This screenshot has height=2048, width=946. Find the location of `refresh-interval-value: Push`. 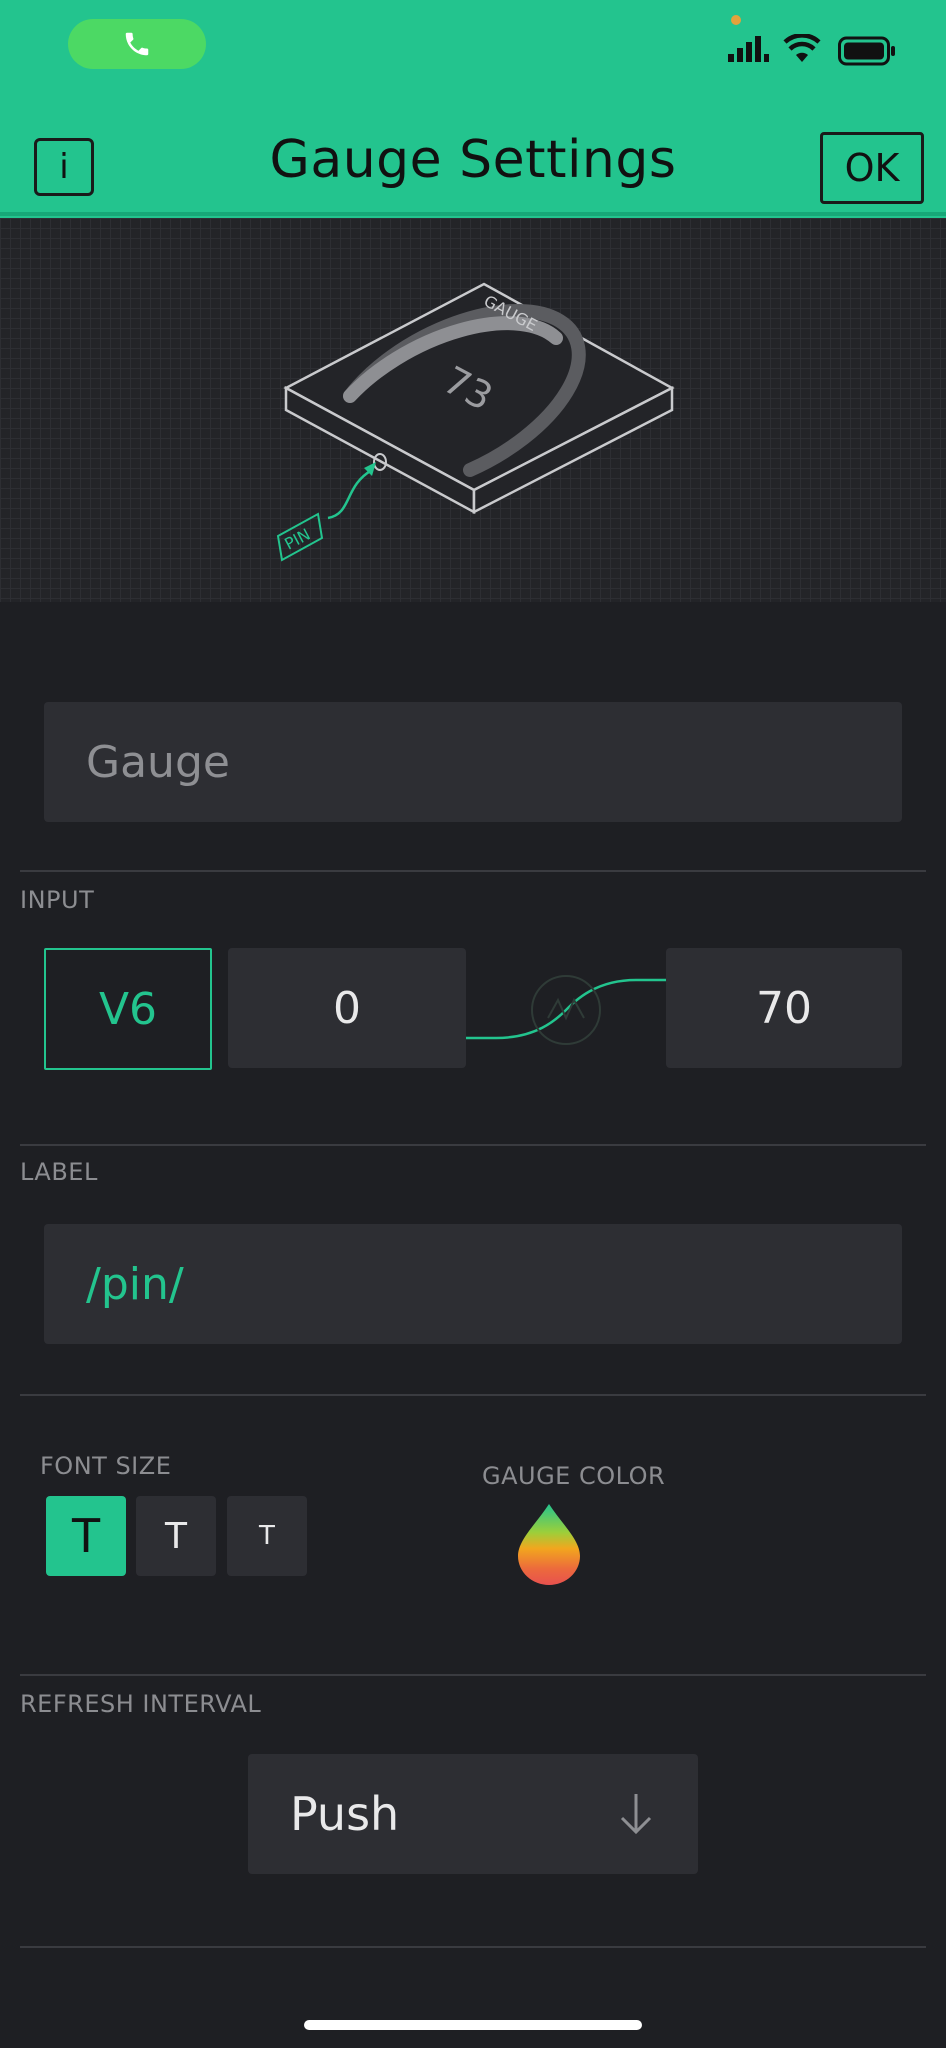

refresh-interval-value: Push is located at coordinates (345, 1814).